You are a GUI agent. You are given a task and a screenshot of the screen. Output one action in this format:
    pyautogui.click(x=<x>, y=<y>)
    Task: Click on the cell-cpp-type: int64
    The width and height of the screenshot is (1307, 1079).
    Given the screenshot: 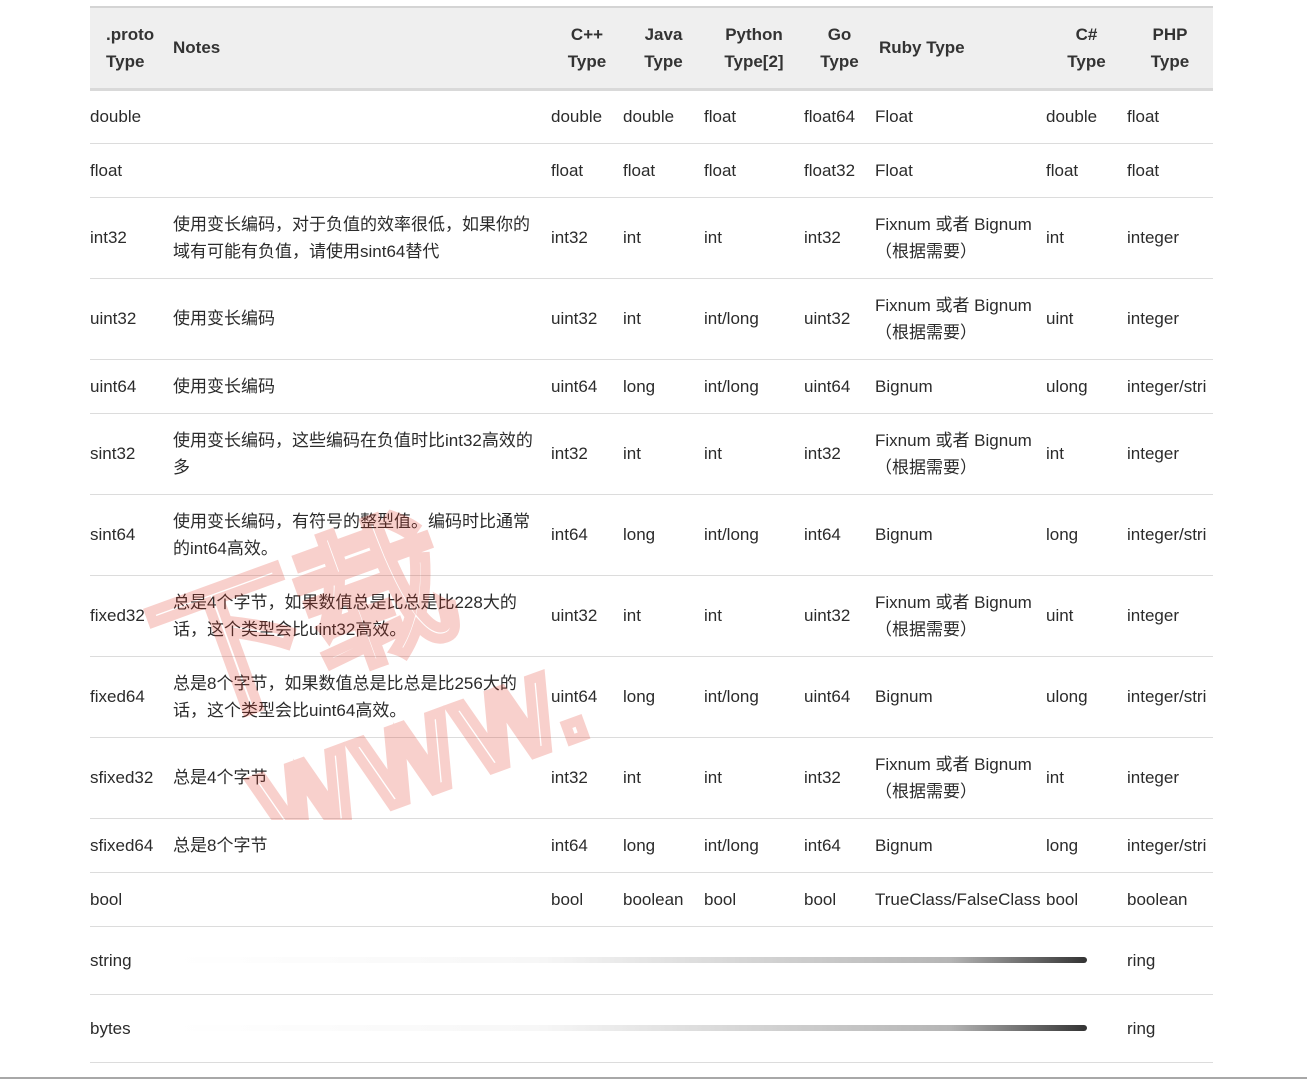 What is the action you would take?
    pyautogui.click(x=569, y=534)
    